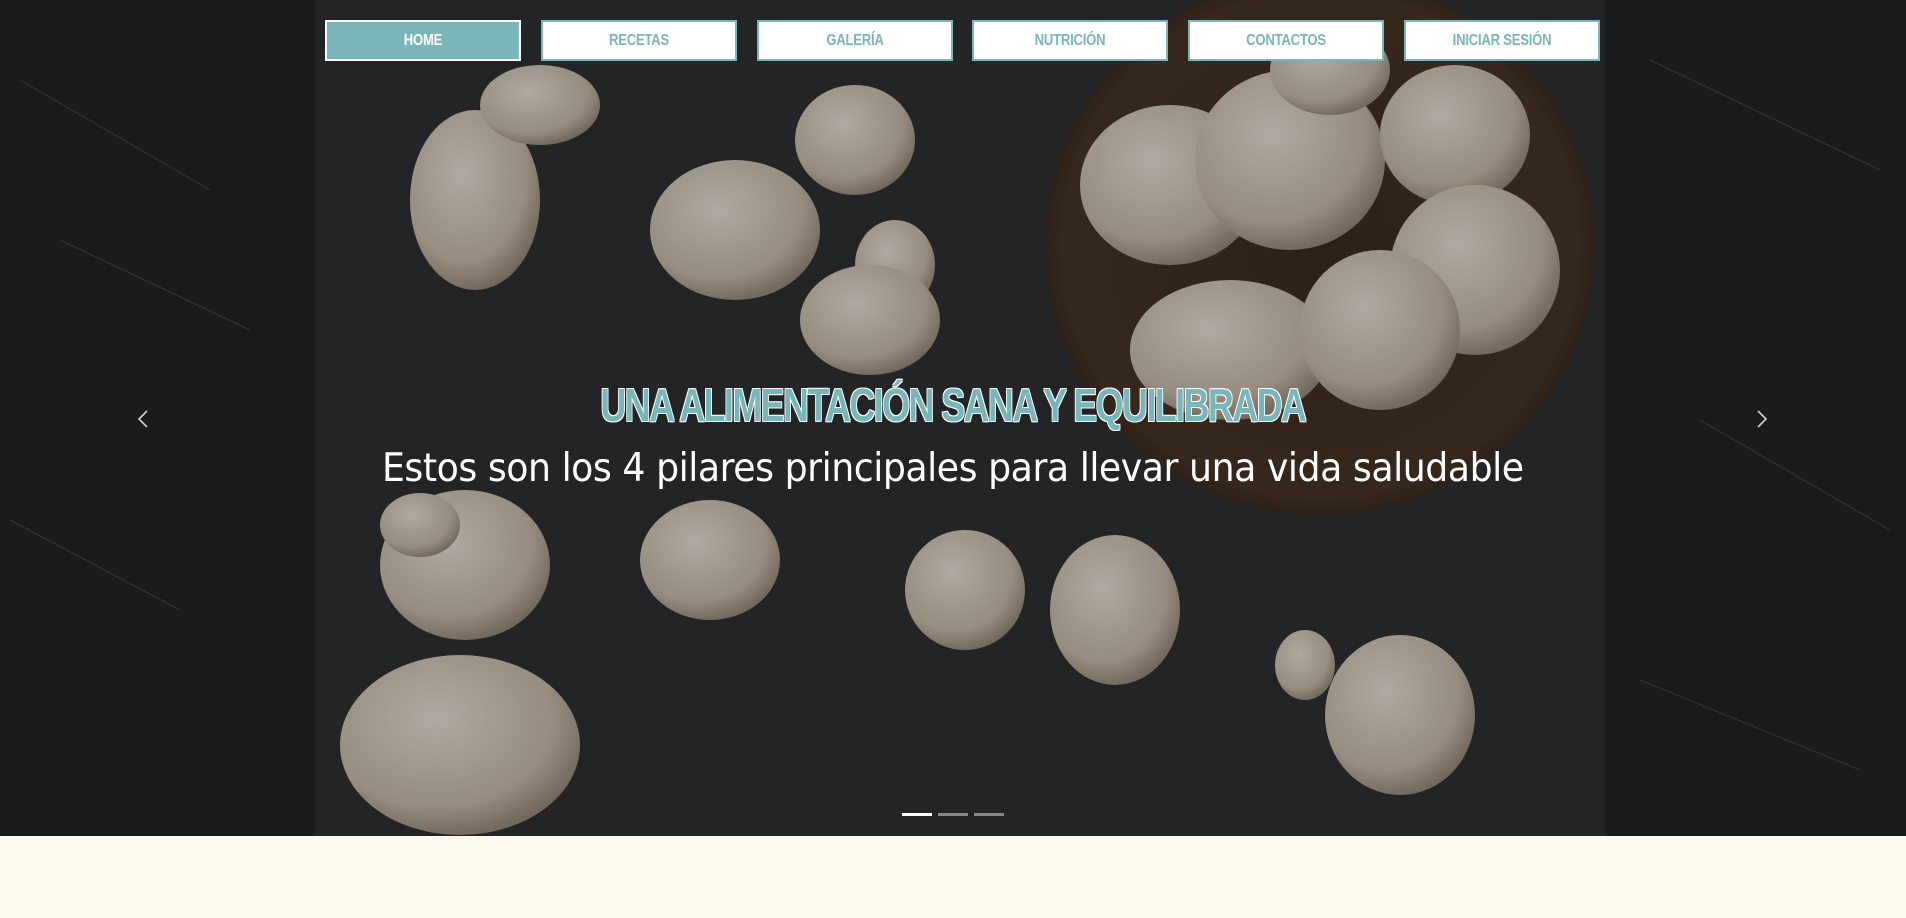  What do you see at coordinates (953, 877) in the screenshot?
I see `page-content-area` at bounding box center [953, 877].